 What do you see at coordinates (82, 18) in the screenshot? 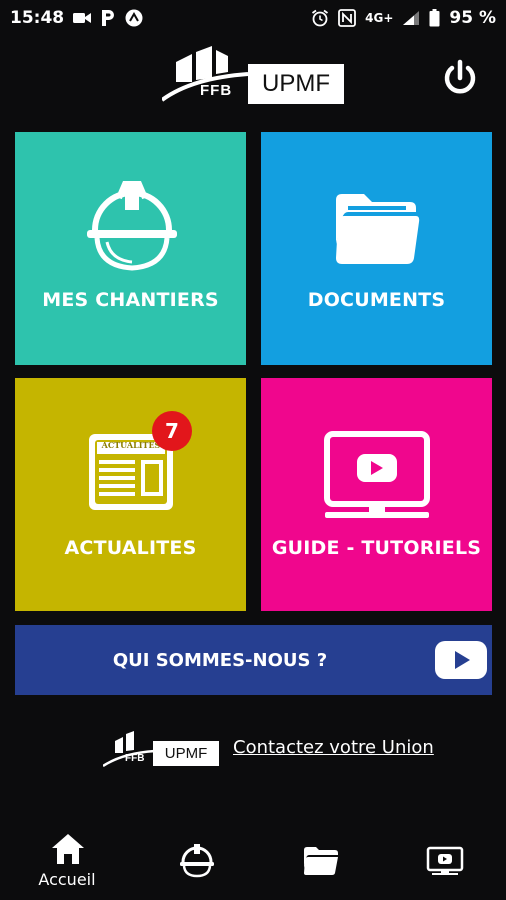
I see `video-camera-icon` at bounding box center [82, 18].